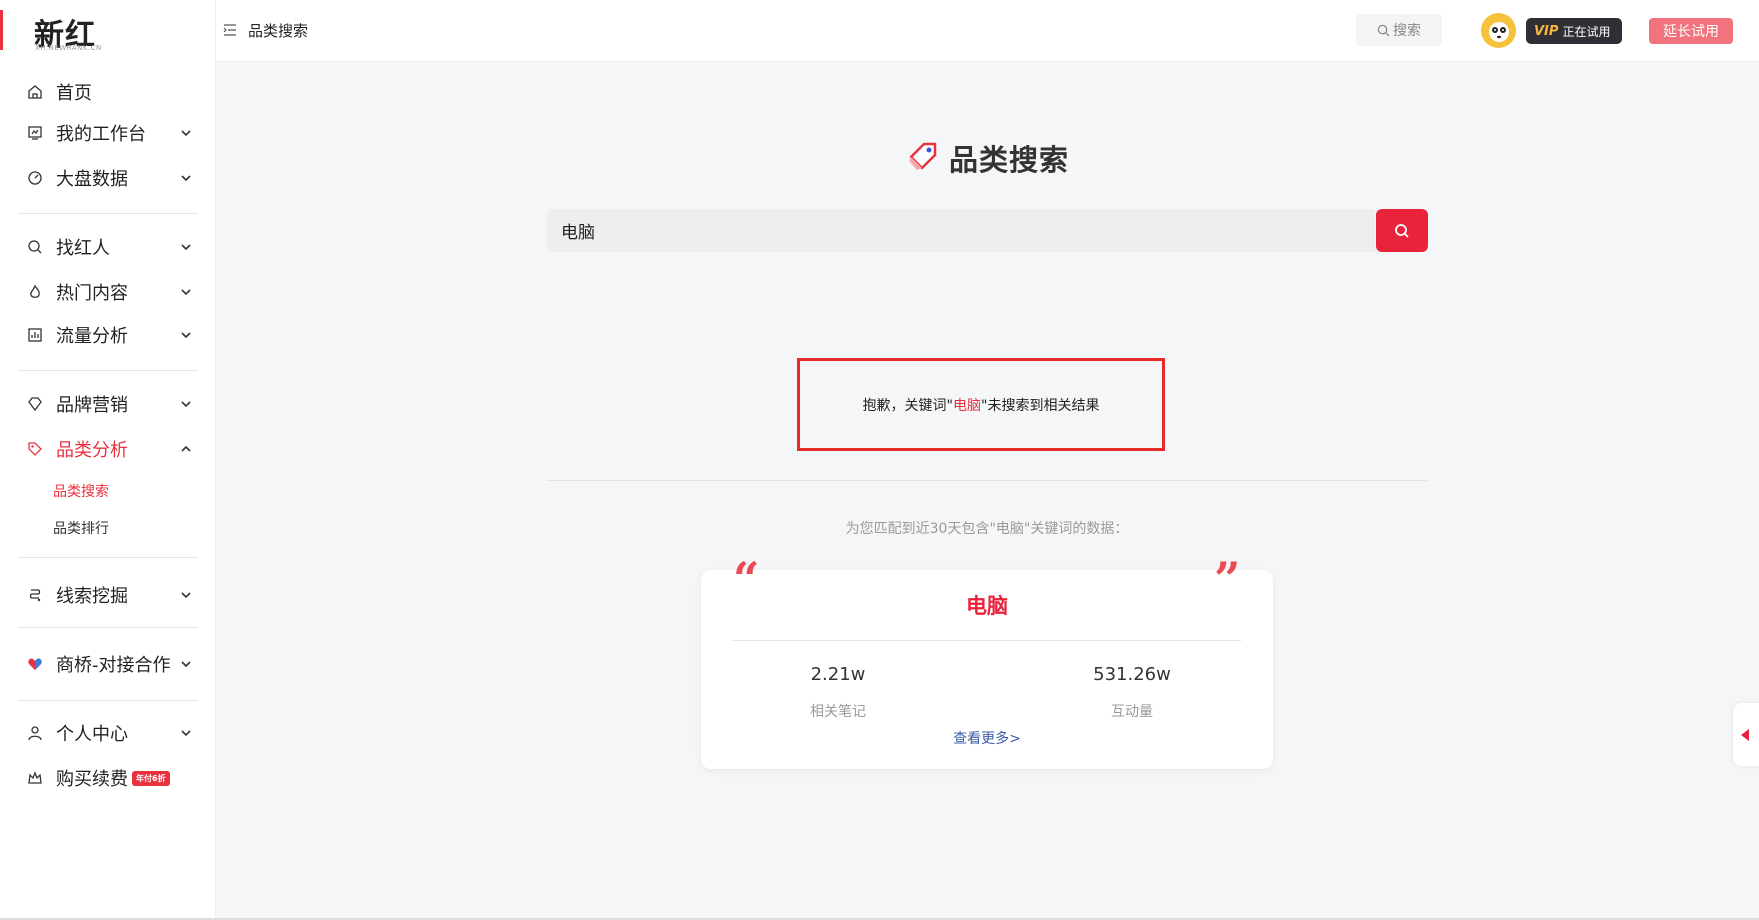 Image resolution: width=1759 pixels, height=920 pixels. Describe the element at coordinates (74, 93) in the screenshot. I see `sidebar-item-label: 首页` at that location.